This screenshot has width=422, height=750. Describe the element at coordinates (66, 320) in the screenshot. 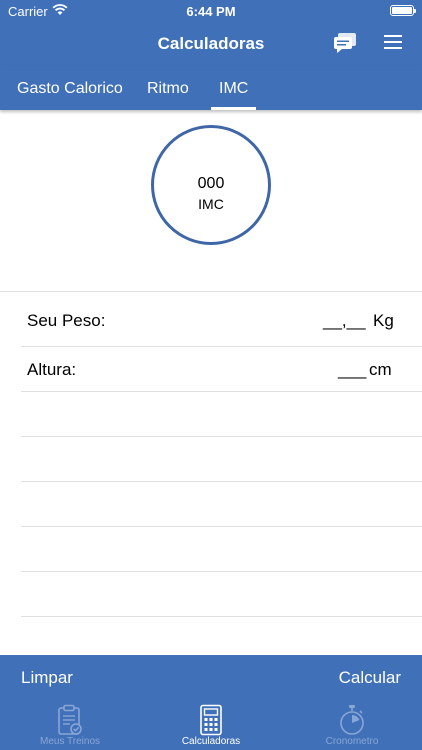

I see `weight-label: Seu Peso:` at that location.